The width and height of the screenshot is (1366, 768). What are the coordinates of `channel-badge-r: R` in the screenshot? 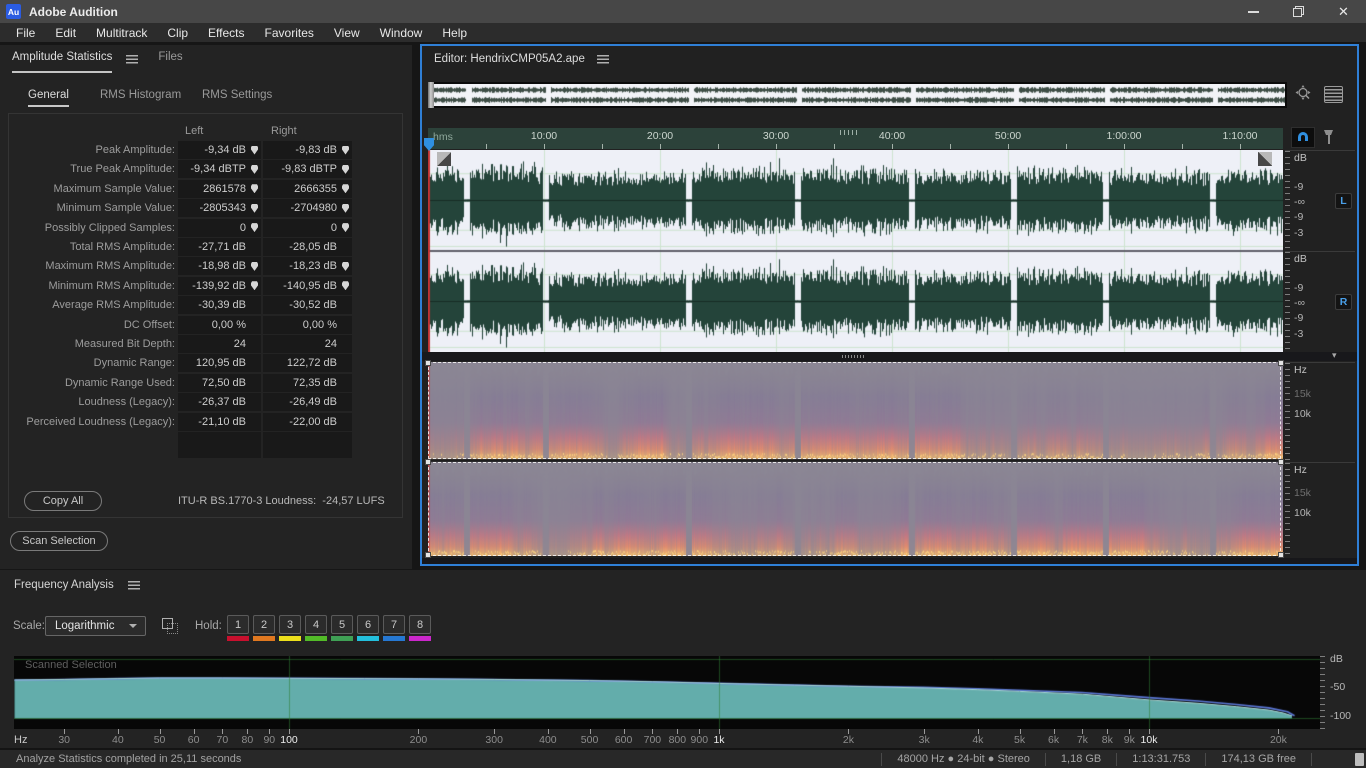 It's located at (1343, 302).